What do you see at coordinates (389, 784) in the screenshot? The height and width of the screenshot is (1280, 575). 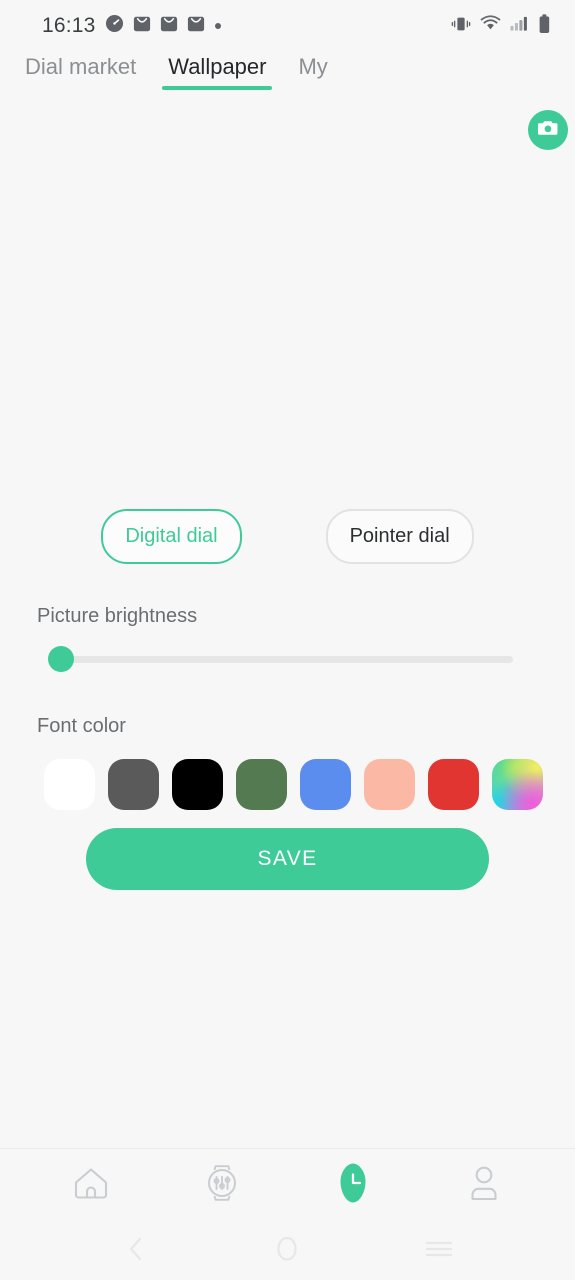 I see `color-swatch-peach` at bounding box center [389, 784].